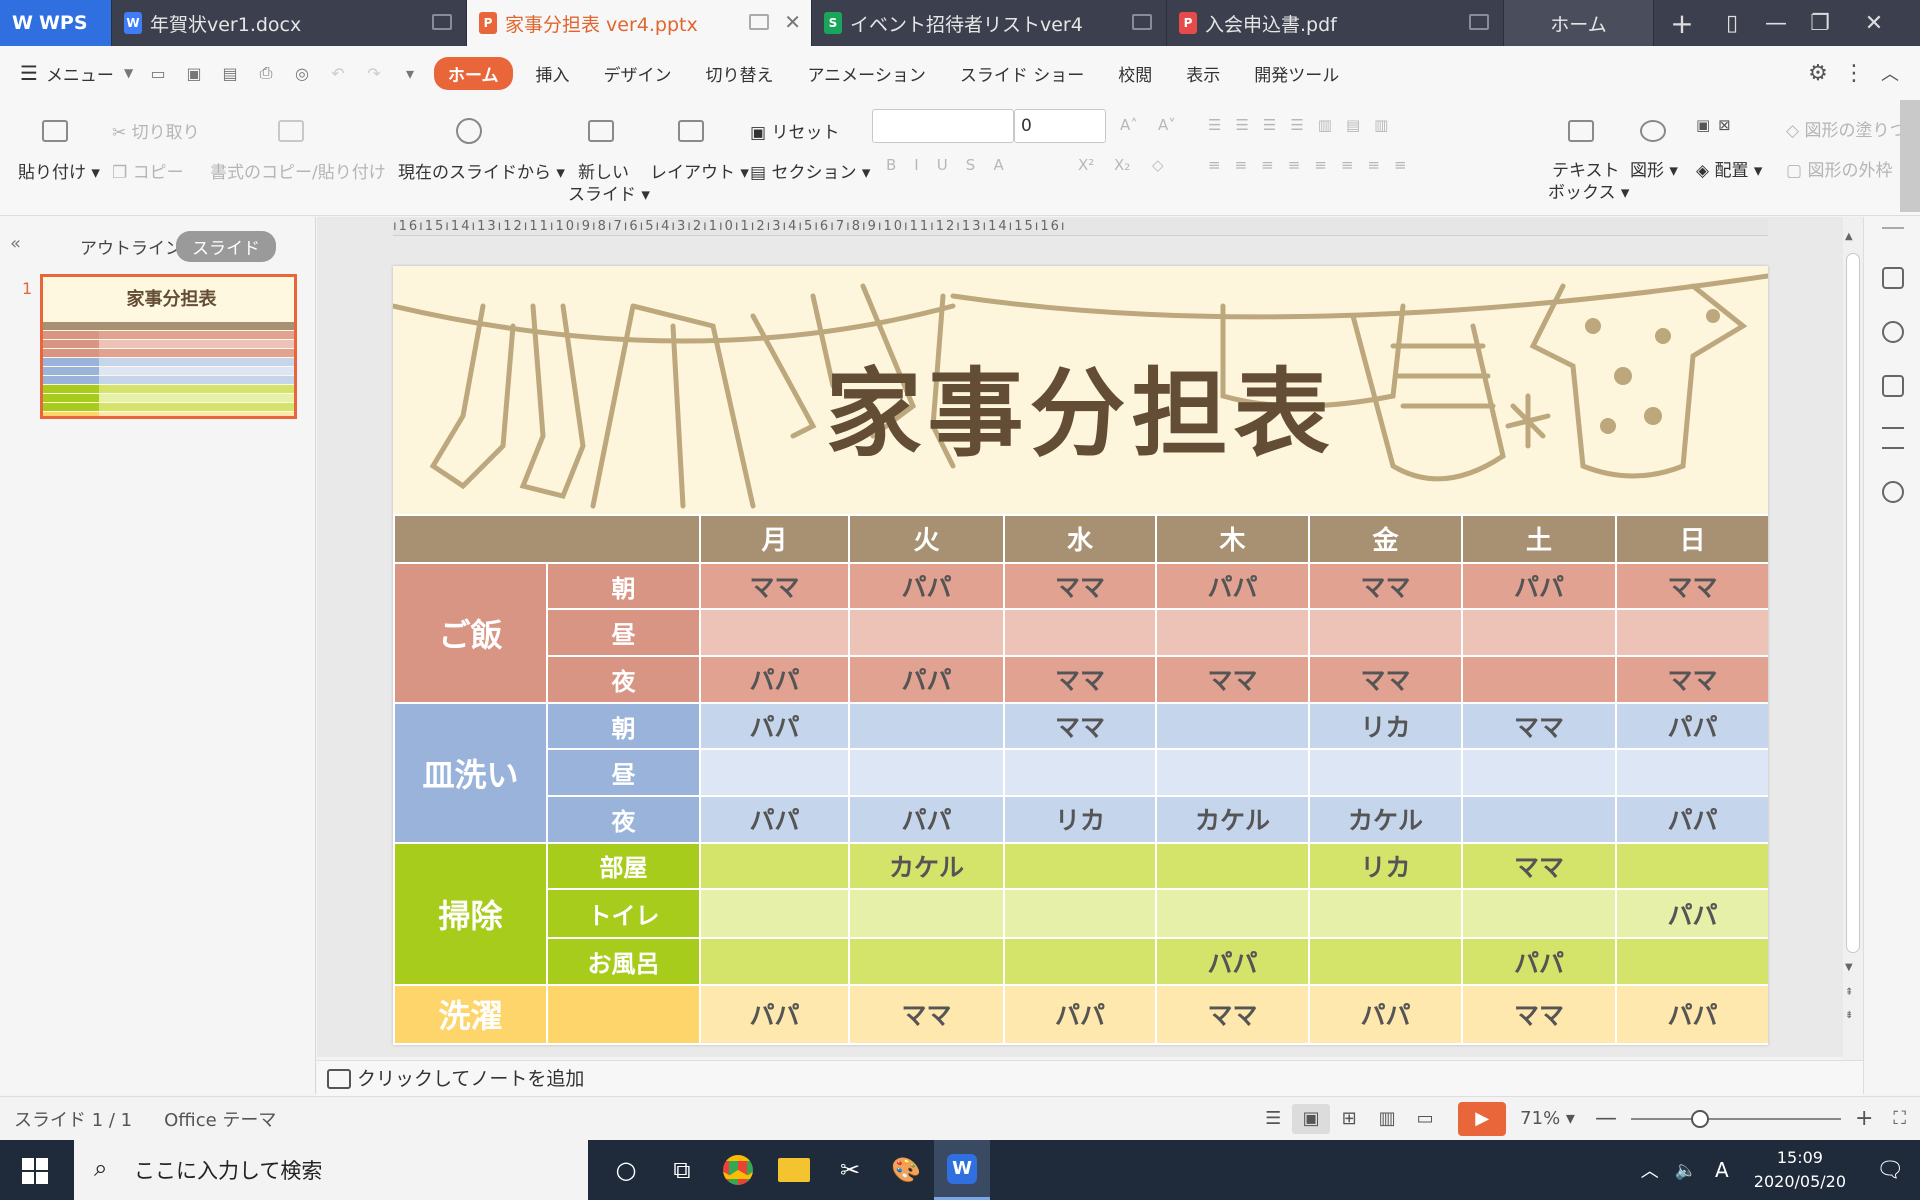 This screenshot has width=1920, height=1200. I want to click on more-options-icon: ⋮, so click(1854, 73).